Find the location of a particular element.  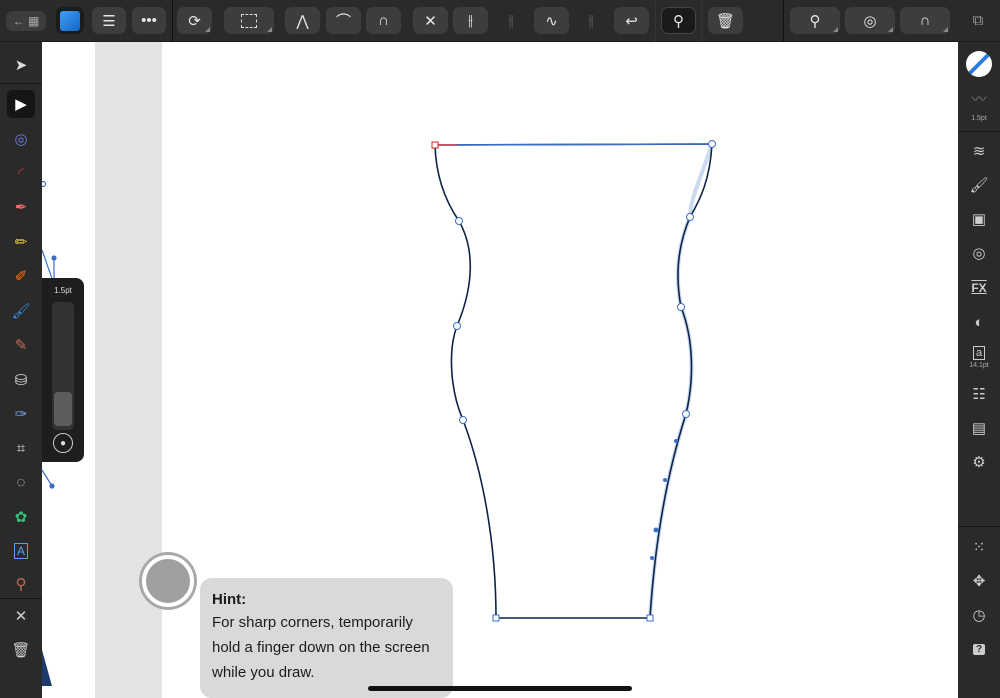

fill-bucket-icon: ⛁ is located at coordinates (21, 380).